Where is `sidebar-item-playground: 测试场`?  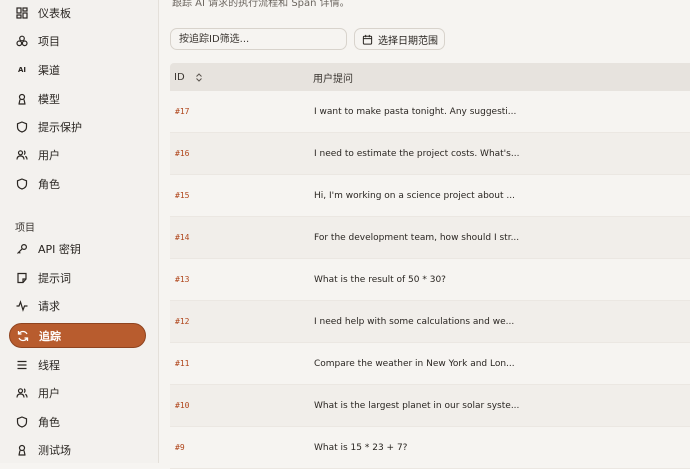 sidebar-item-playground: 测试场 is located at coordinates (77, 449).